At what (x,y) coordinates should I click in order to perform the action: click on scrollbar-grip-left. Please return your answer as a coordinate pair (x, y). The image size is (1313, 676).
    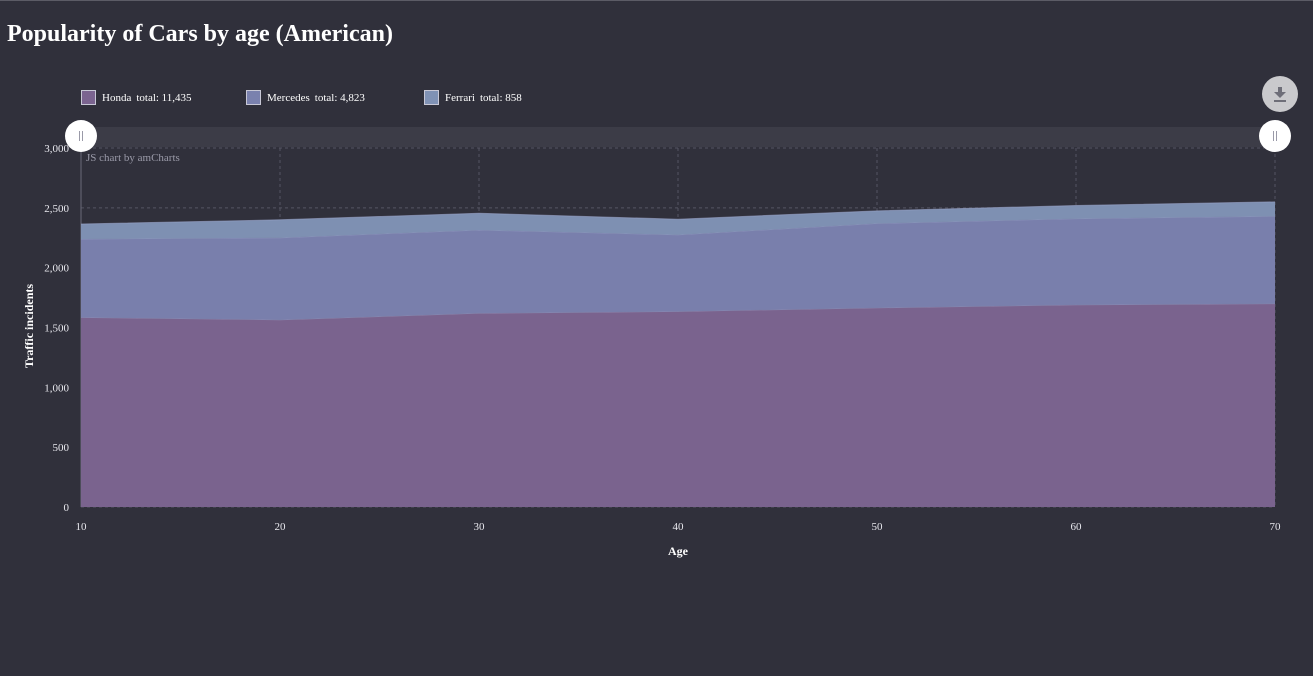
    Looking at the image, I should click on (81, 136).